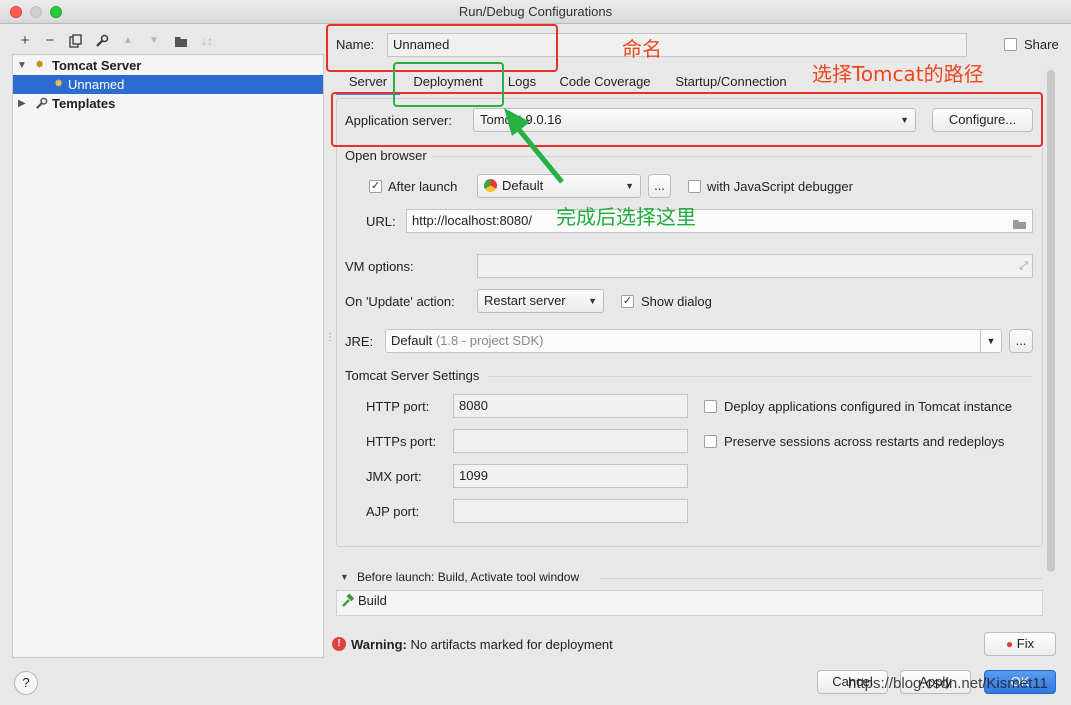 Image resolution: width=1071 pixels, height=705 pixels. What do you see at coordinates (898, 74) in the screenshot?
I see `annotation-tomcat-note: 选择Tomcat的路径` at bounding box center [898, 74].